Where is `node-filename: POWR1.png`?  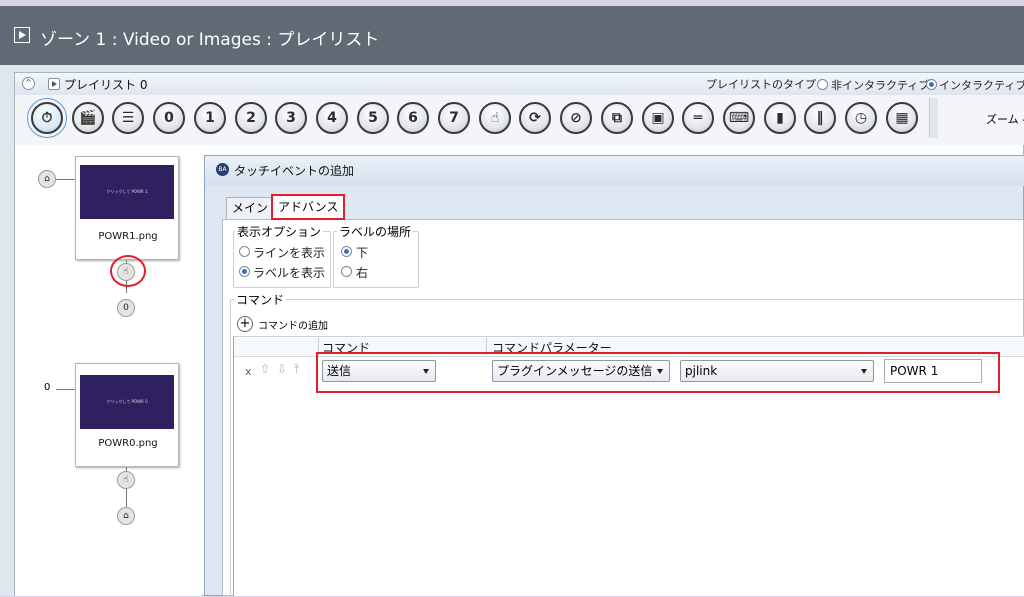
node-filename: POWR1.png is located at coordinates (128, 236).